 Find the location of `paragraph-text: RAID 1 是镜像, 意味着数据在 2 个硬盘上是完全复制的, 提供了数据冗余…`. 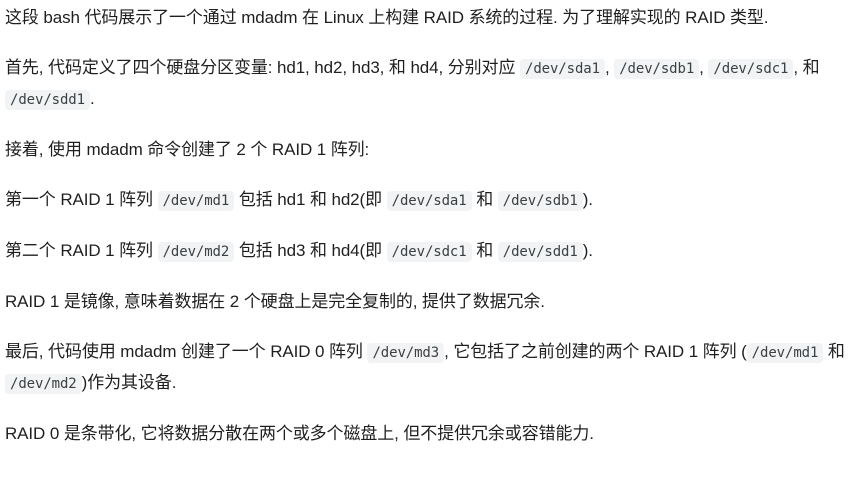

paragraph-text: RAID 1 是镜像, 意味着数据在 2 个硬盘上是完全复制的, 提供了数据冗余… is located at coordinates (275, 301).